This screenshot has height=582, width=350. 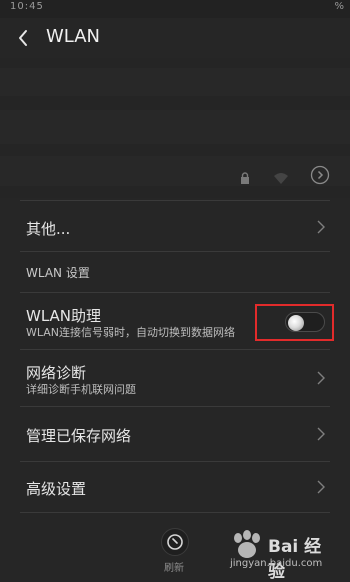 What do you see at coordinates (320, 175) in the screenshot?
I see `network-detail-button` at bounding box center [320, 175].